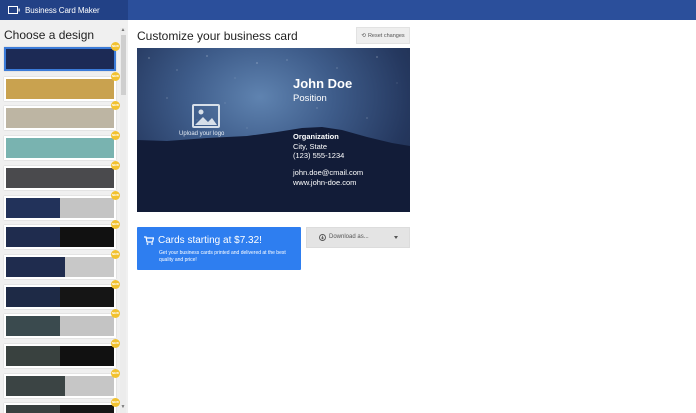 This screenshot has height=413, width=696. Describe the element at coordinates (310, 98) in the screenshot. I see `card-position: Position` at that location.